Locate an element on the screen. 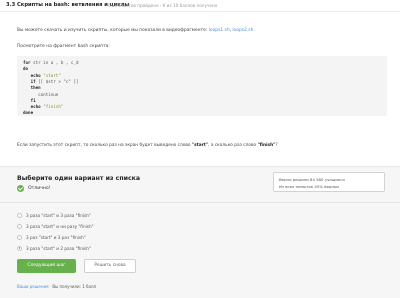 This screenshot has height=298, width=400. divider is located at coordinates (200, 202).